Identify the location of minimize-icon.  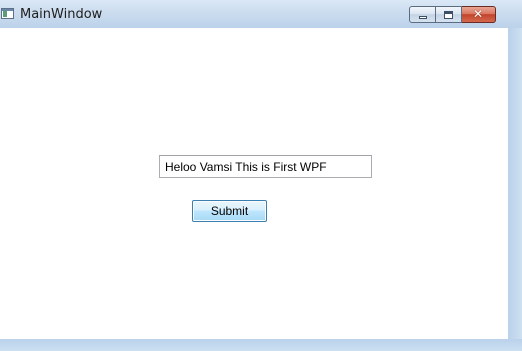
(423, 17).